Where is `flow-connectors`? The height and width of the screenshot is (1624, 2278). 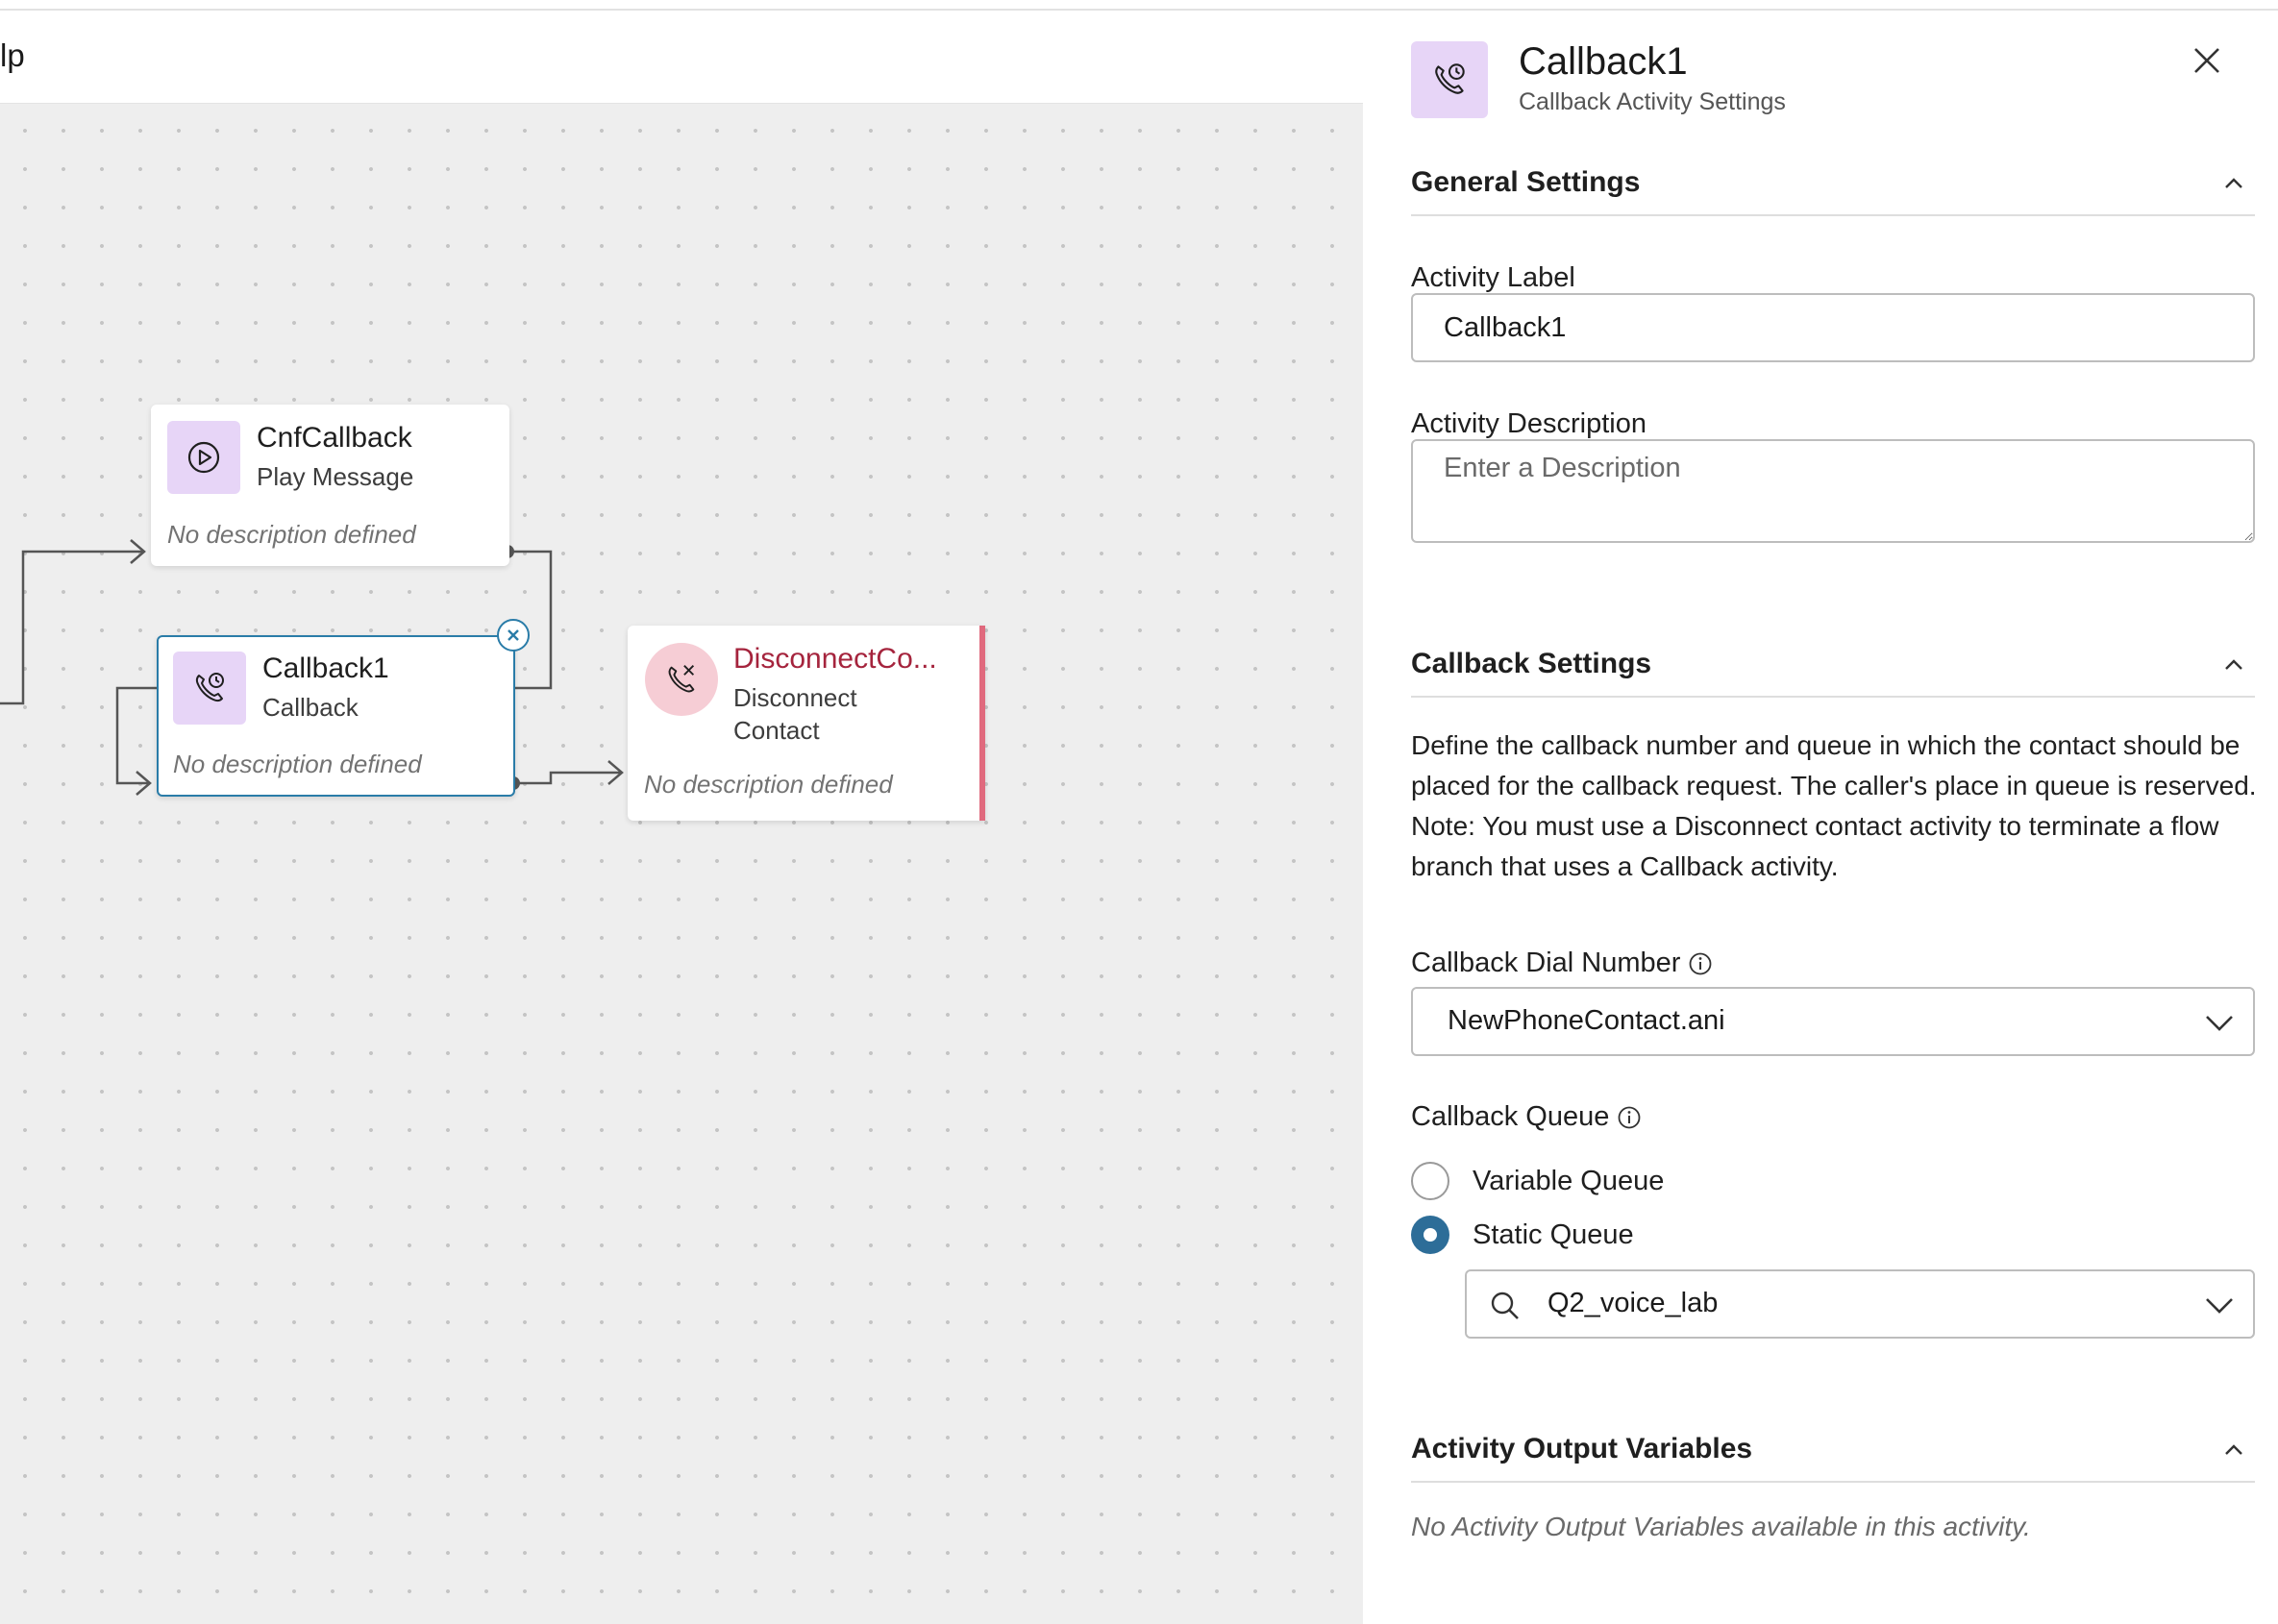 flow-connectors is located at coordinates (312, 667).